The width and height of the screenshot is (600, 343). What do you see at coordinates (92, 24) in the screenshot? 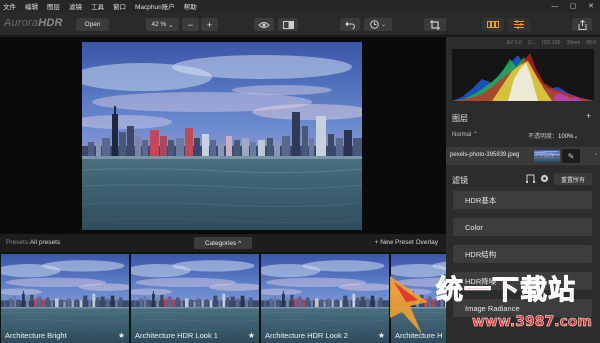
I see `open-button: Open` at bounding box center [92, 24].